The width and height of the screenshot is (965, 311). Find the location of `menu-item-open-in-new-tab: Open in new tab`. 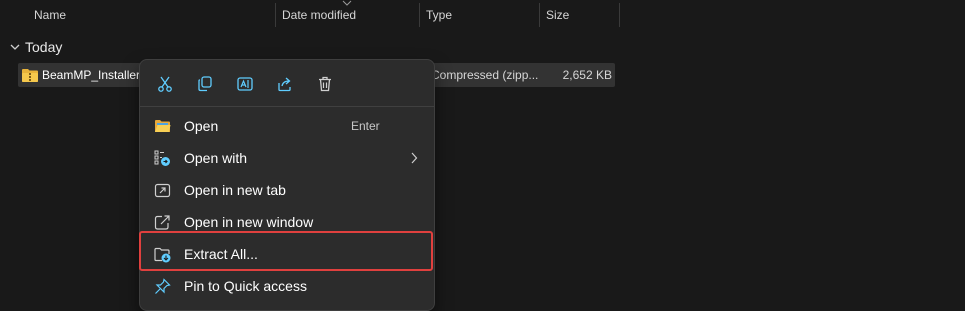

menu-item-open-in-new-tab: Open in new tab is located at coordinates (287, 190).